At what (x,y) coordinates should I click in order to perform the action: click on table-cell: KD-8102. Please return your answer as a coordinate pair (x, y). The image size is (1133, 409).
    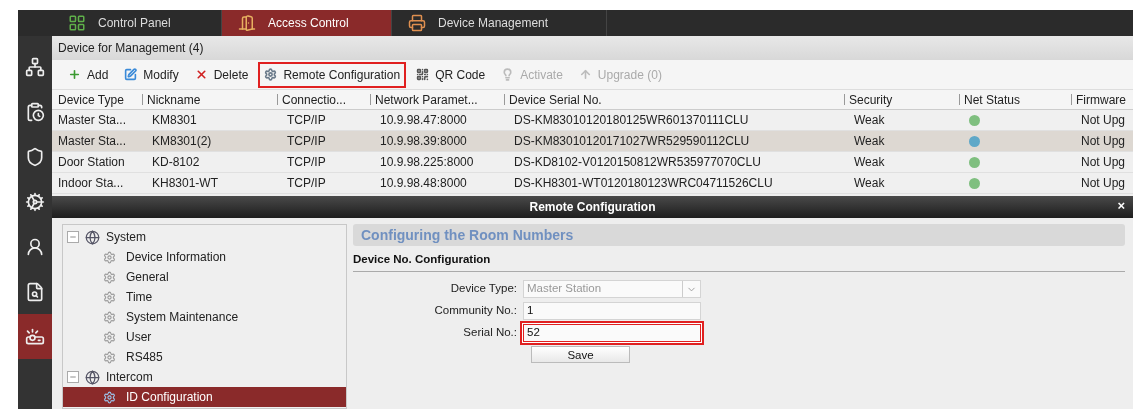
    Looking at the image, I should click on (176, 162).